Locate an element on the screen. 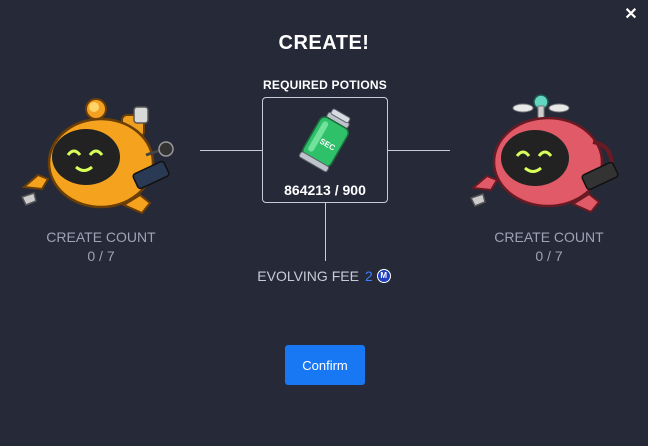 The width and height of the screenshot is (648, 446). potion-count: 864213 / 900 is located at coordinates (325, 190).